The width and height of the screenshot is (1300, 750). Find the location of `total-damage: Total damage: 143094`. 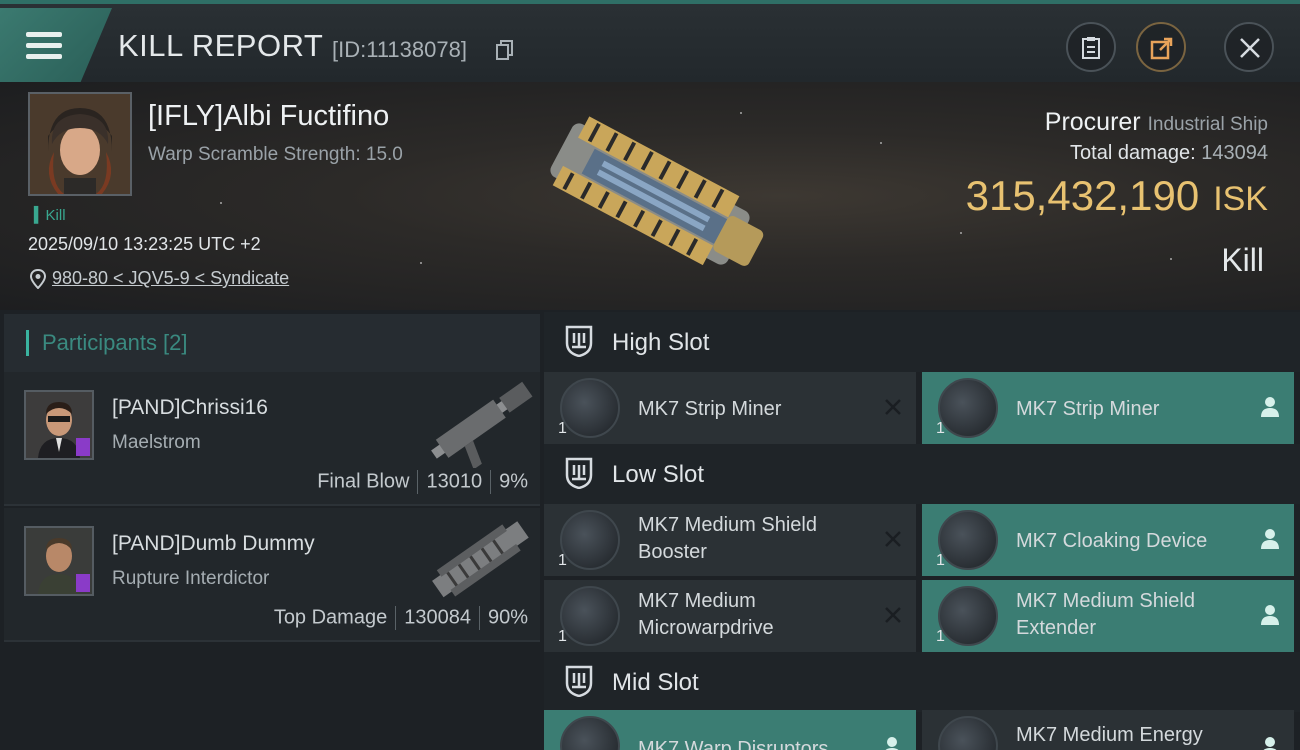

total-damage: Total damage: 143094 is located at coordinates (1169, 153).